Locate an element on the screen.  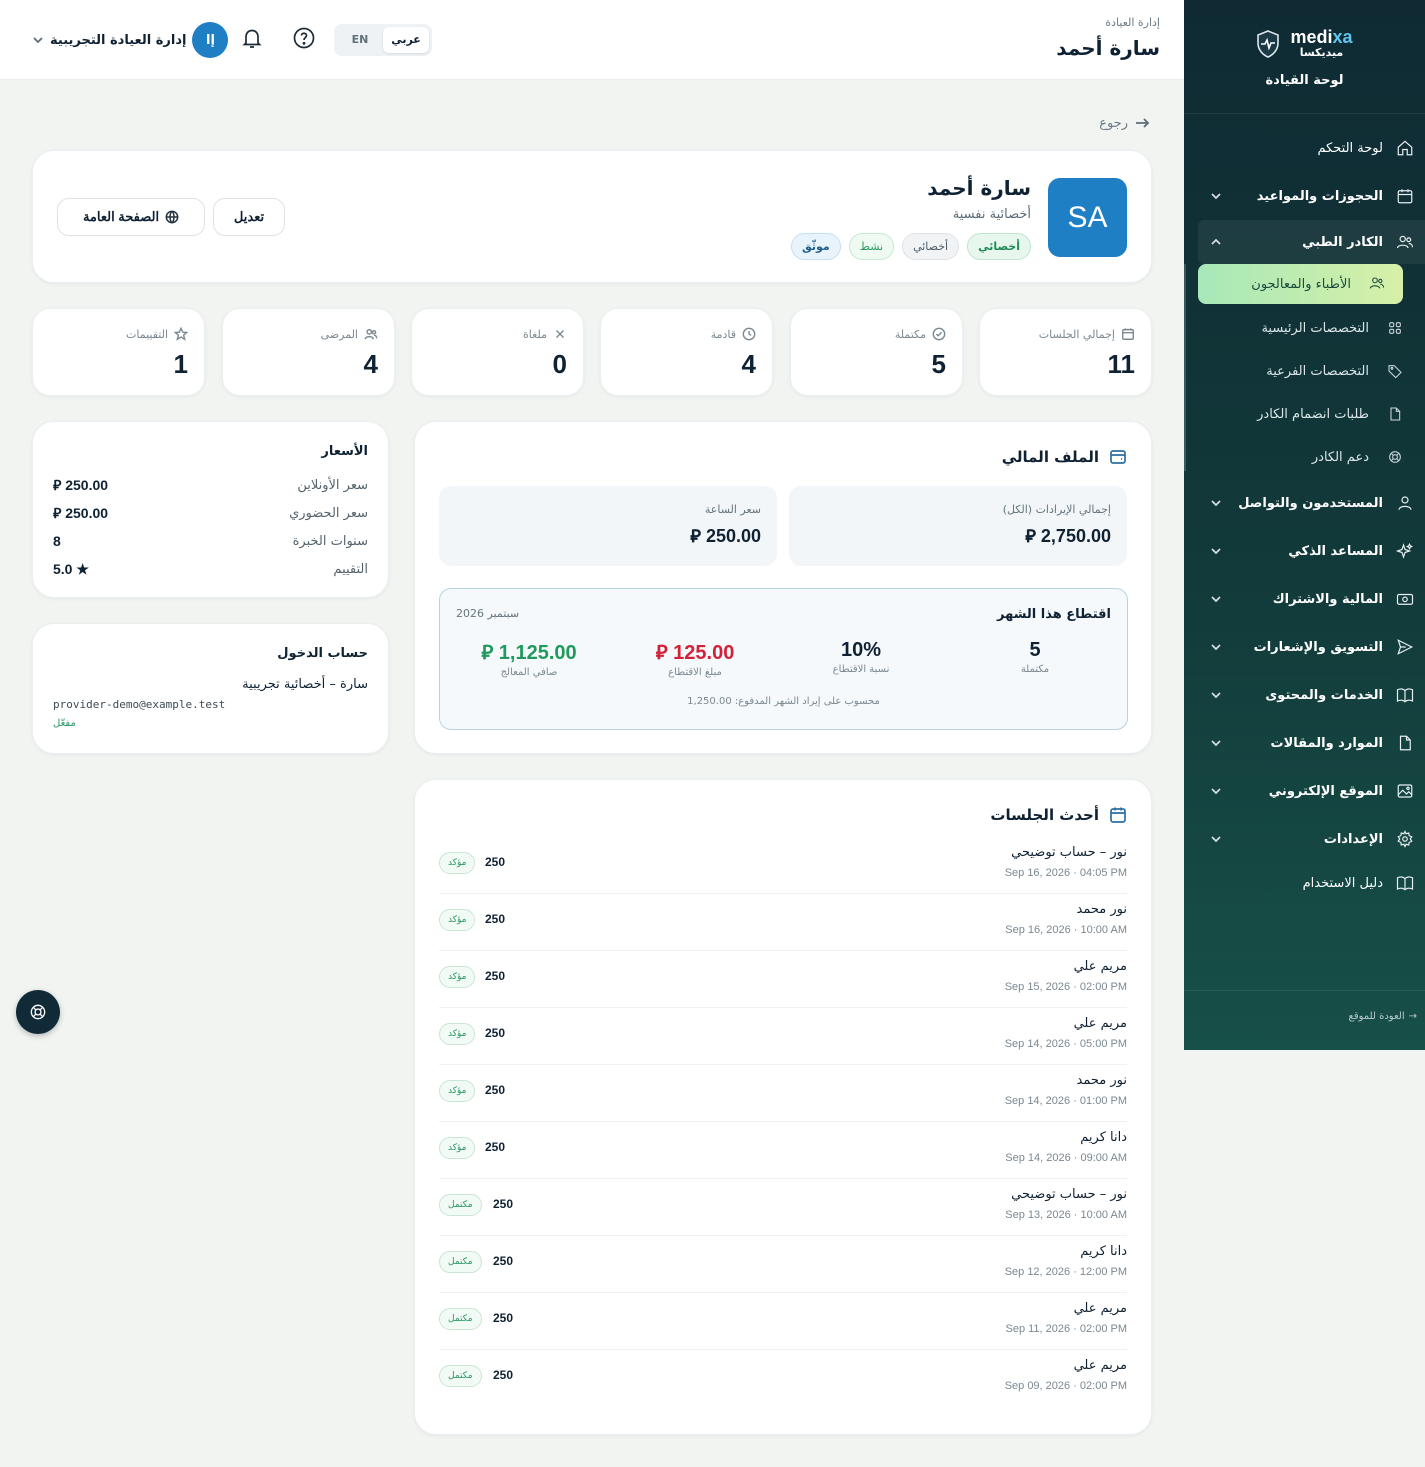
user-menu: إا إدارة العيادة التجريبية is located at coordinates (130, 40).